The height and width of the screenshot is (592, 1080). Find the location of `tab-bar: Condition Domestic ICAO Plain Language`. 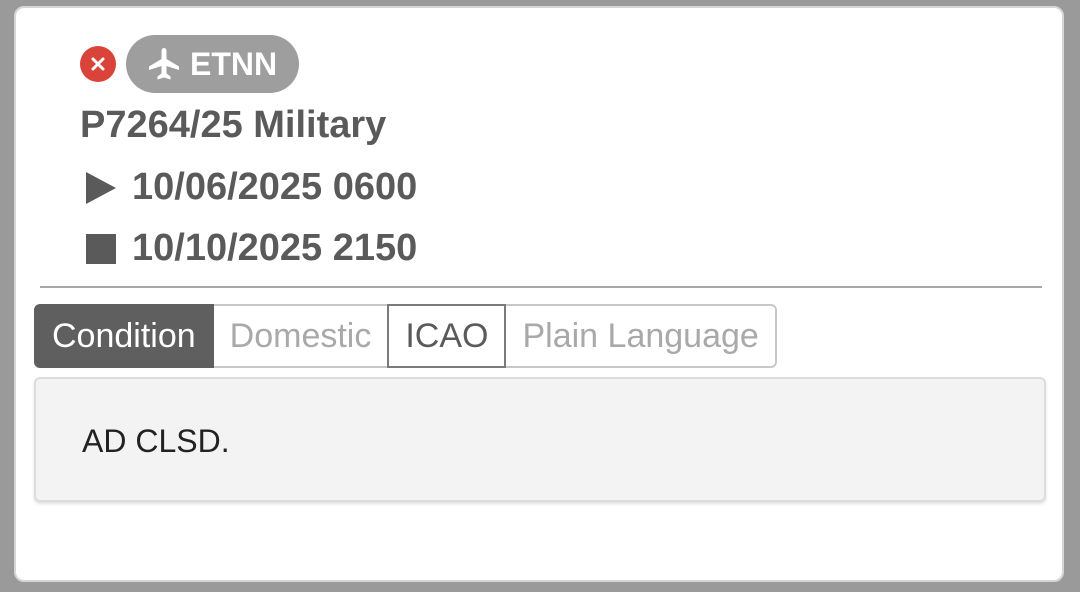

tab-bar: Condition Domestic ICAO Plain Language is located at coordinates (405, 336).